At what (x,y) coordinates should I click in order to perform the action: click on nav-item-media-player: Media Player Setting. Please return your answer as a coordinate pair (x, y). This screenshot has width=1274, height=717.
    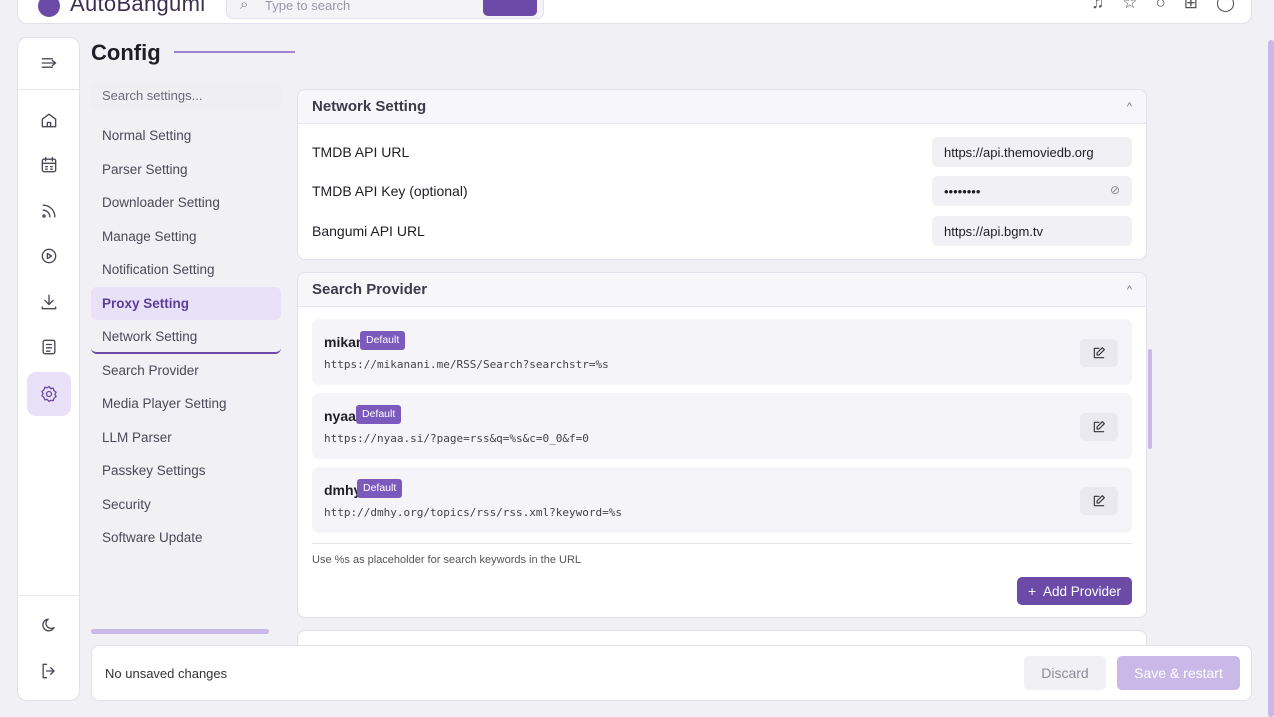
    Looking at the image, I should click on (186, 404).